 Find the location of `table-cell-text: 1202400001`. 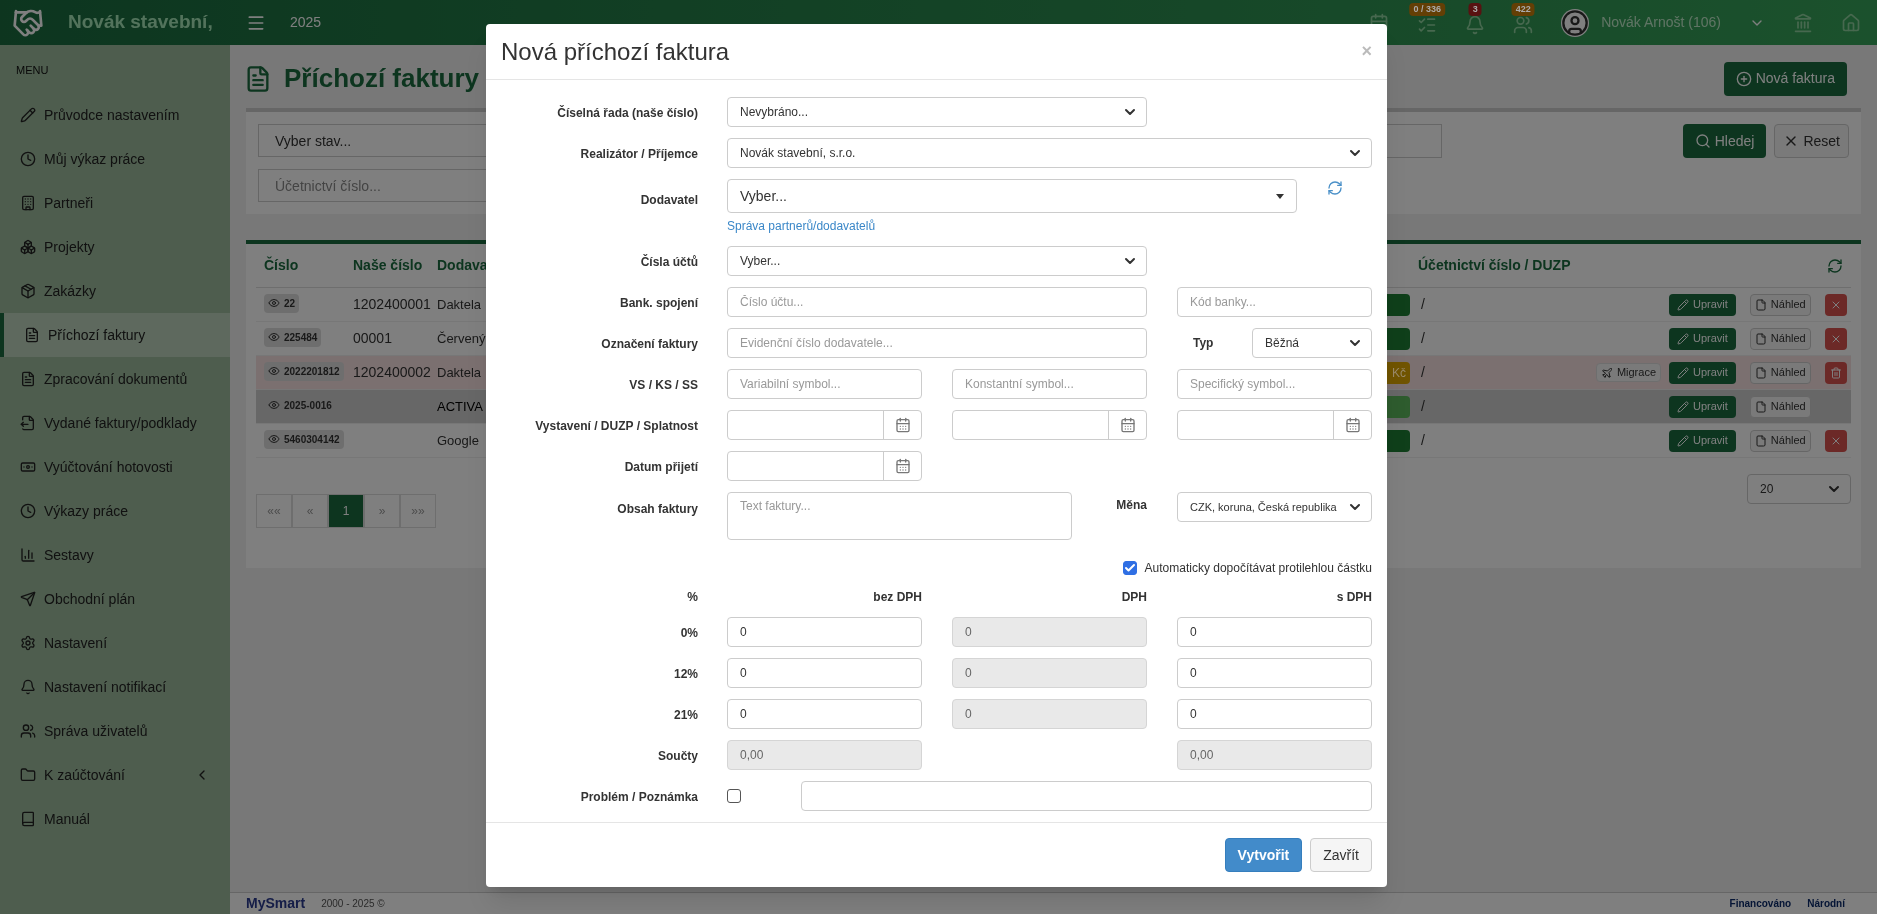

table-cell-text: 1202400001 is located at coordinates (392, 304).